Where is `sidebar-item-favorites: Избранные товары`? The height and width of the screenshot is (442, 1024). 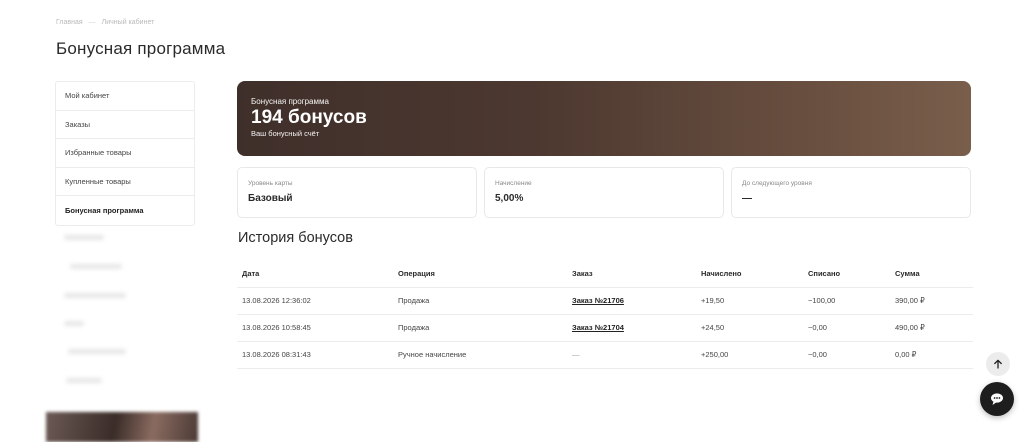
sidebar-item-favorites: Избранные товары is located at coordinates (125, 153).